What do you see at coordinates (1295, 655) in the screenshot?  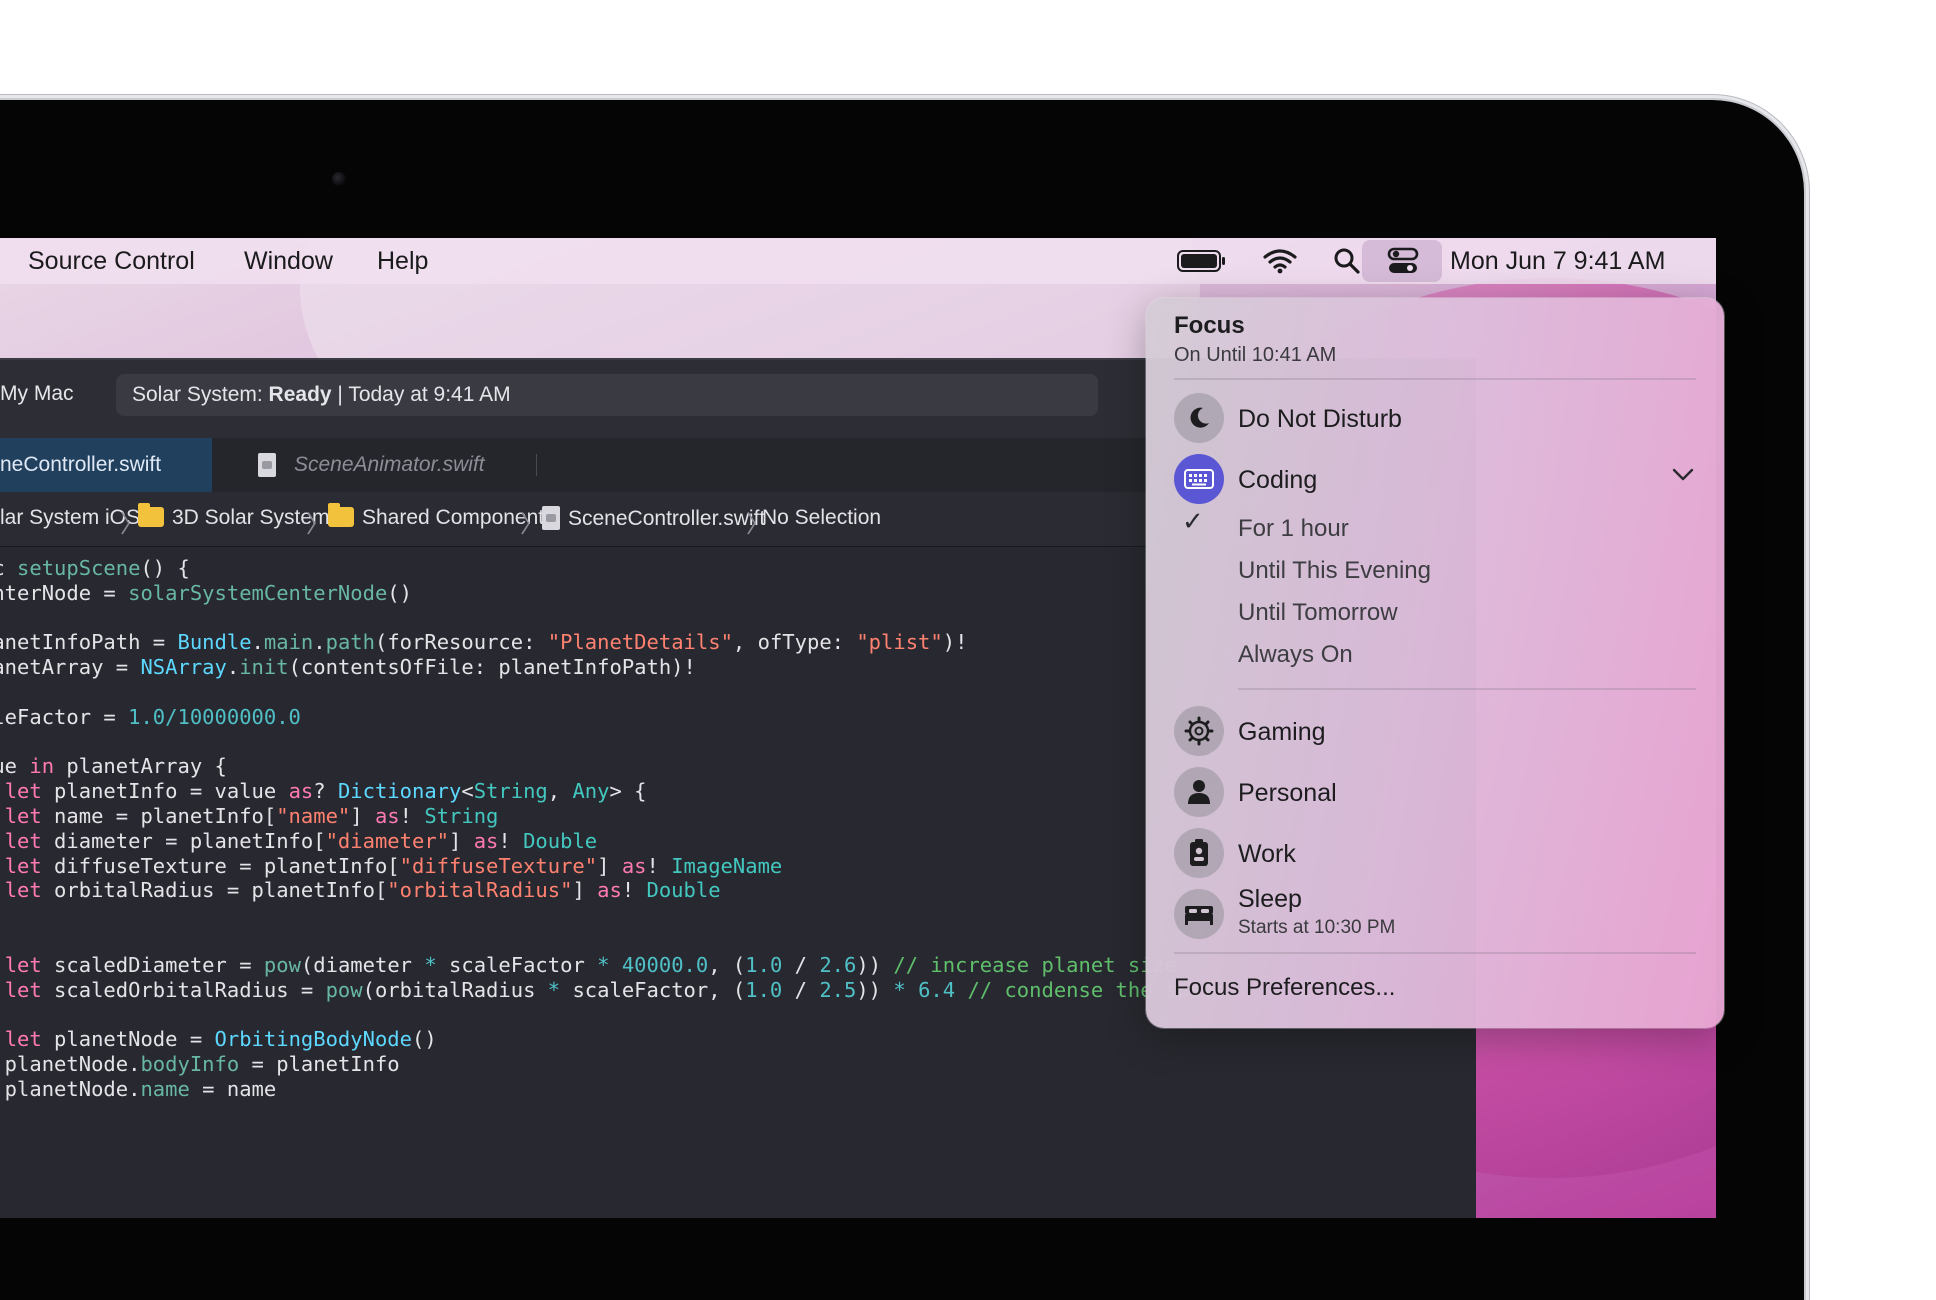 I see `focus-option: Always On` at bounding box center [1295, 655].